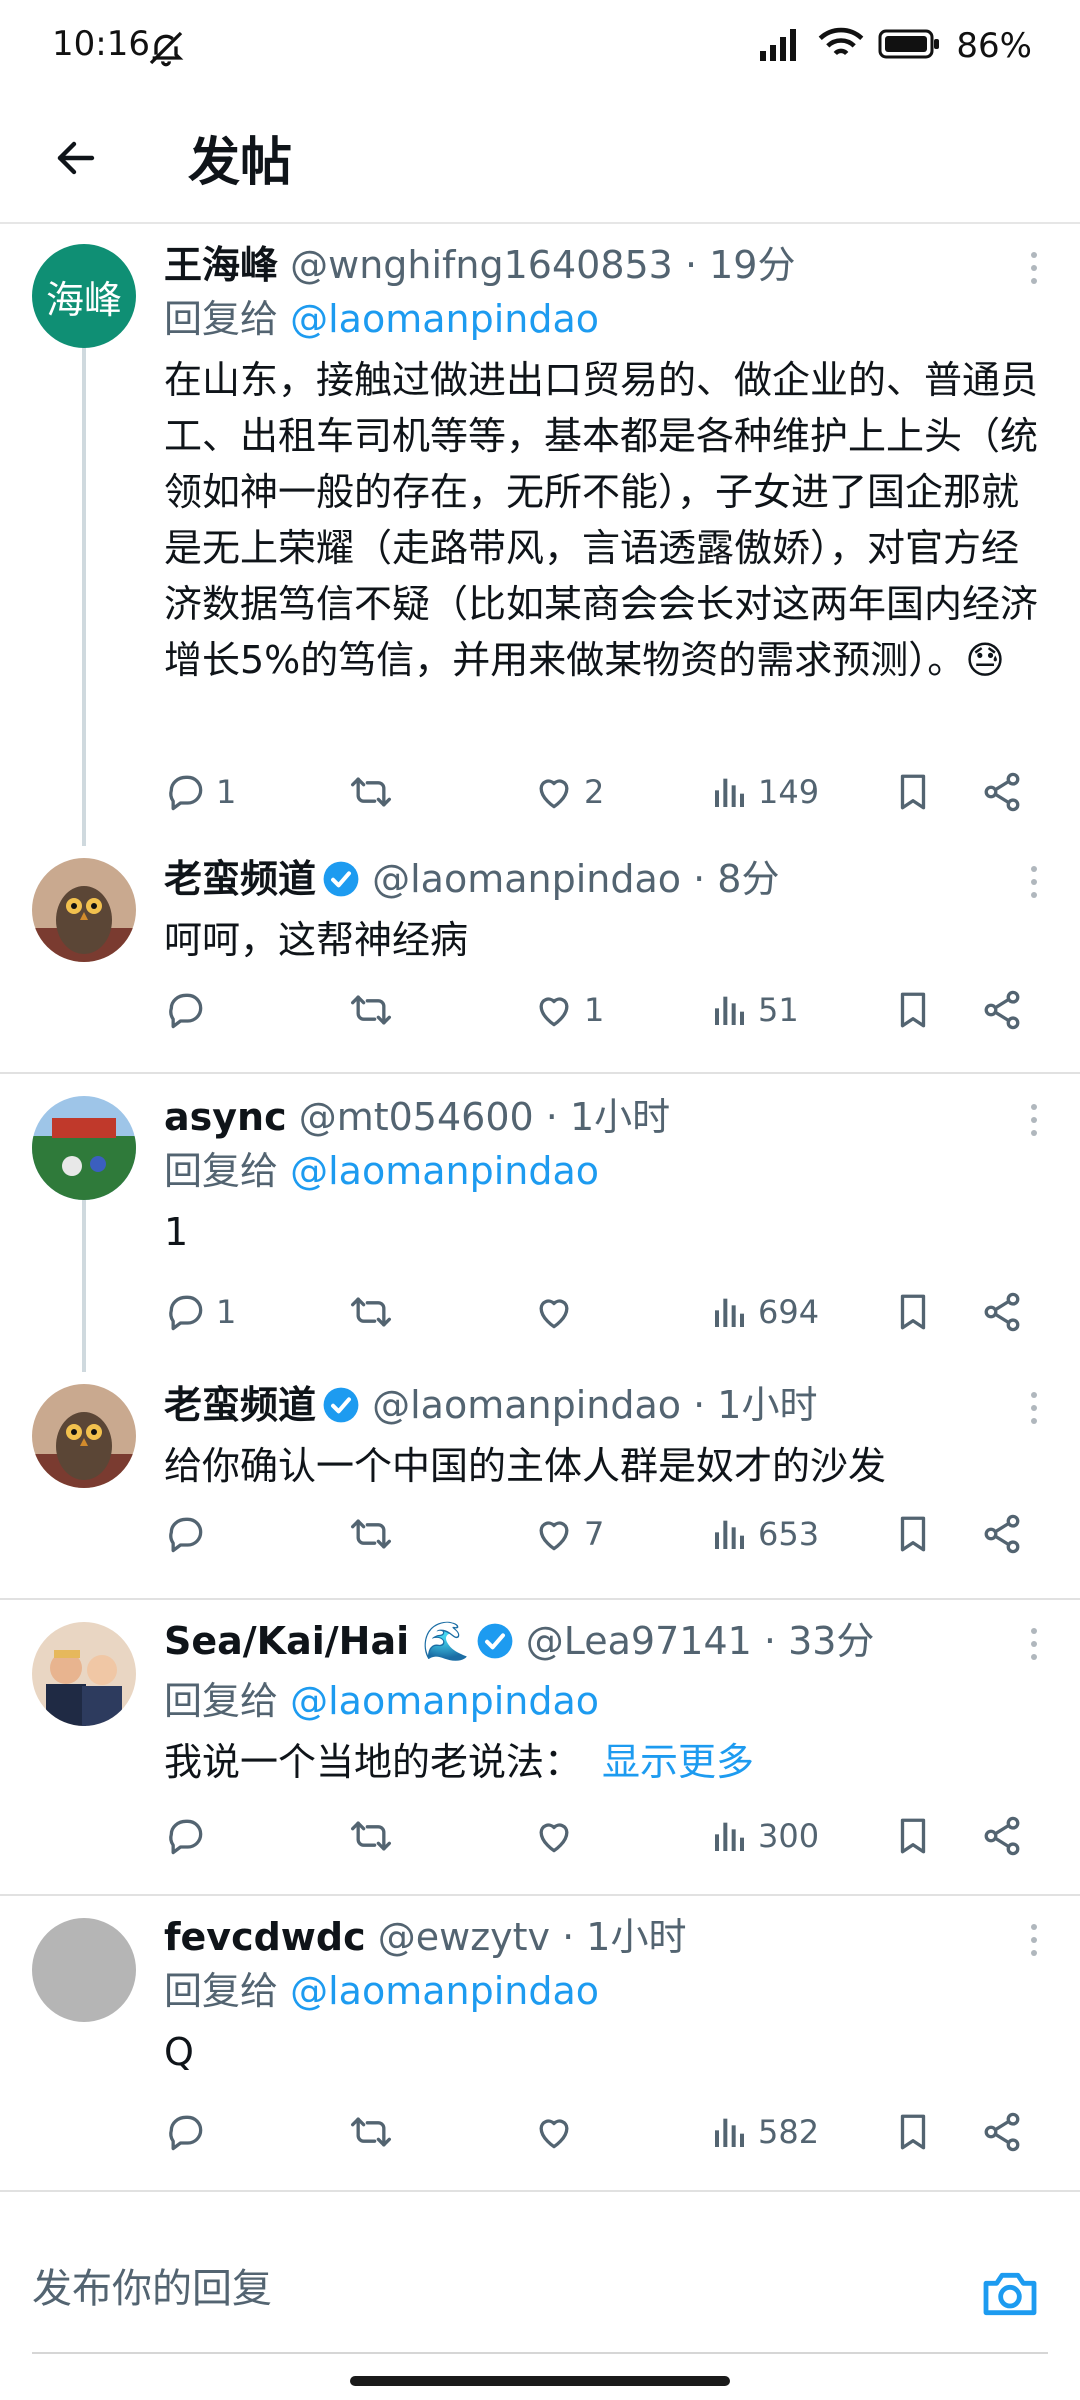  I want to click on show-more-link: 显示更多, so click(678, 1762).